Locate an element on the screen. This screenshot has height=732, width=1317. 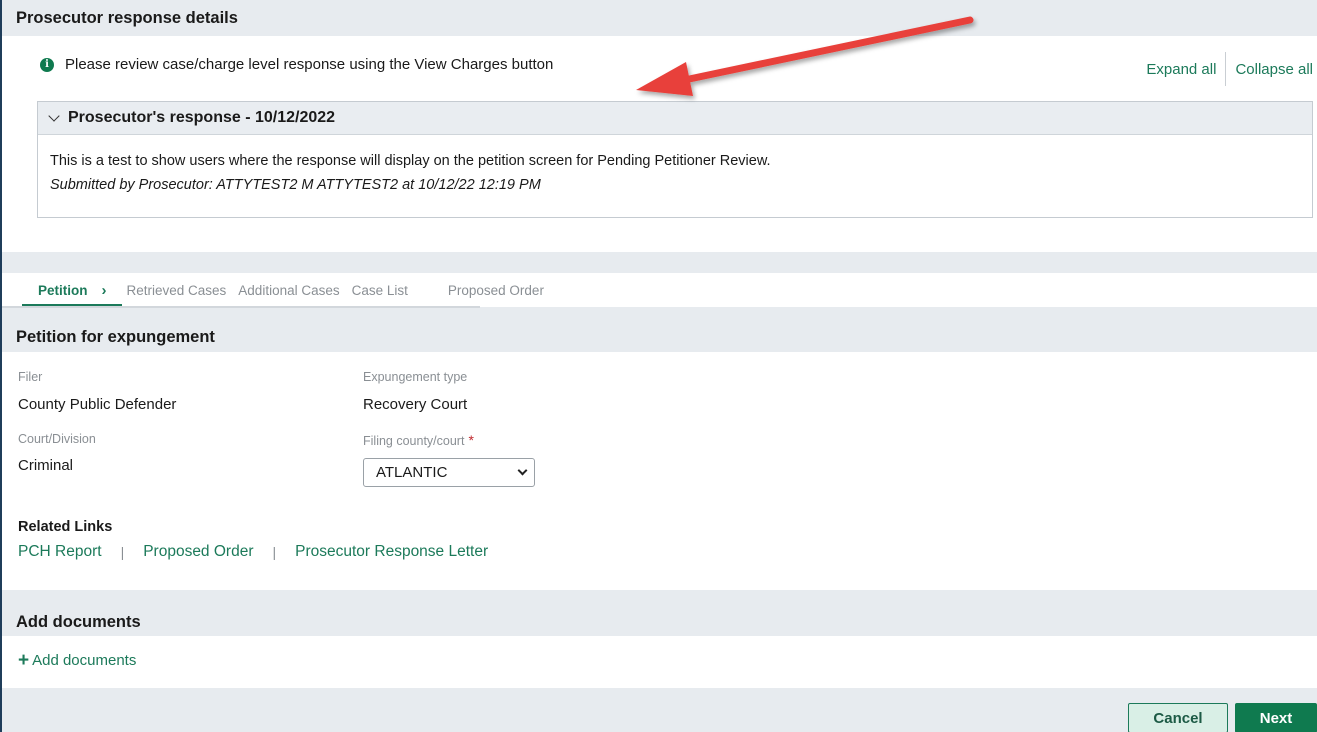
filing-county-selected: ATLANTIC is located at coordinates (412, 472).